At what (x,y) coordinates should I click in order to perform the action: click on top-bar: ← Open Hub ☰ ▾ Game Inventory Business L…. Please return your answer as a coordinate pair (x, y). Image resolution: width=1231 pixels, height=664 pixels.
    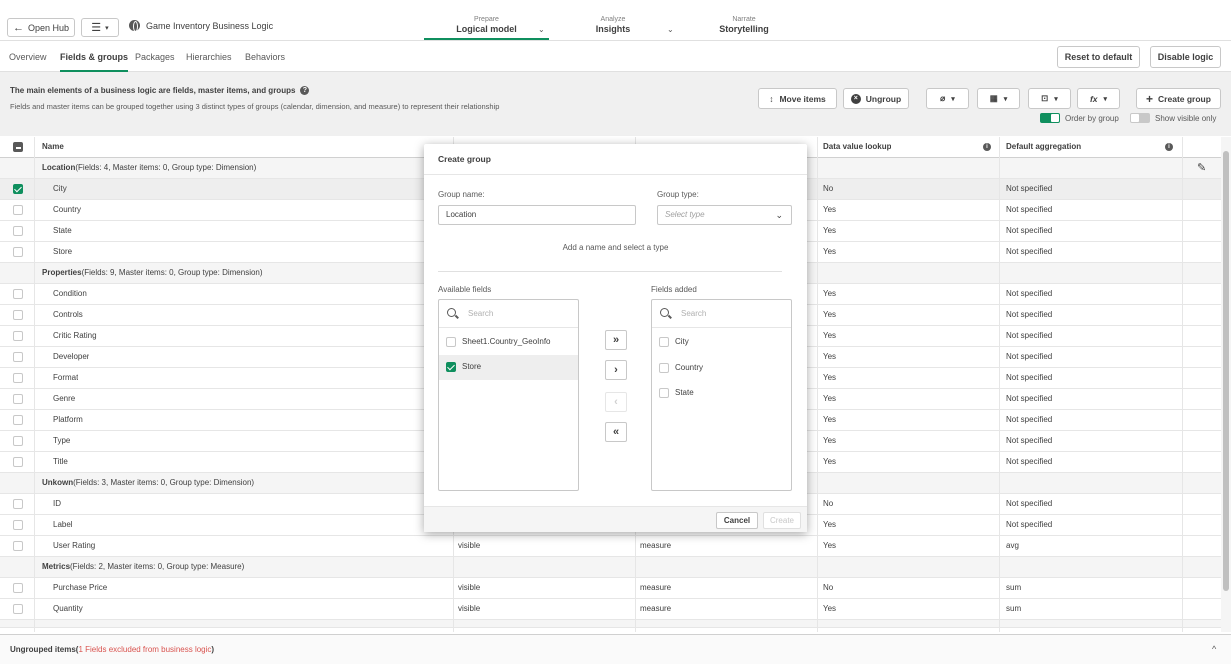
    Looking at the image, I should click on (615, 20).